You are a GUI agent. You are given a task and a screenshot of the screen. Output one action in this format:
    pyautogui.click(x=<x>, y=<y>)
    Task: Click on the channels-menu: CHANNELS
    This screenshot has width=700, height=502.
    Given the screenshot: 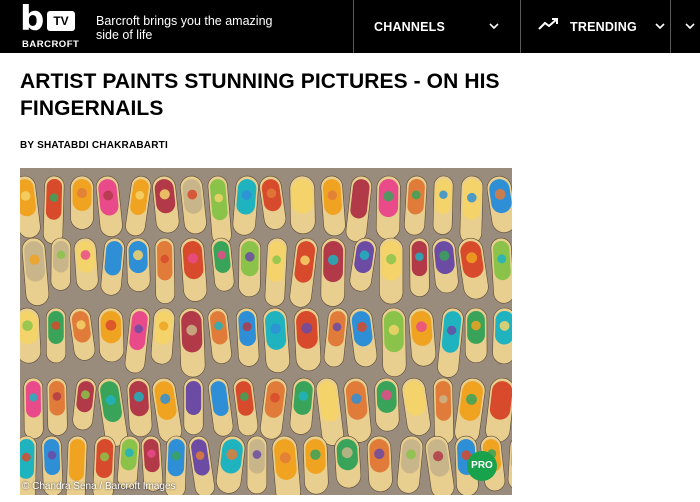 What is the action you would take?
    pyautogui.click(x=409, y=26)
    